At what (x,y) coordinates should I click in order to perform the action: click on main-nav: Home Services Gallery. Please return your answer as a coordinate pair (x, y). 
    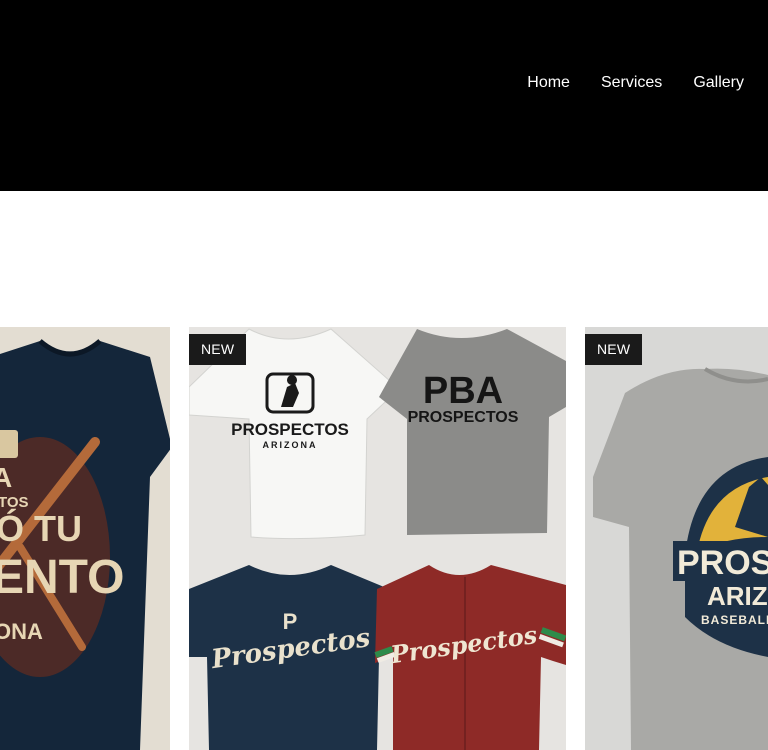
    Looking at the image, I should click on (635, 83).